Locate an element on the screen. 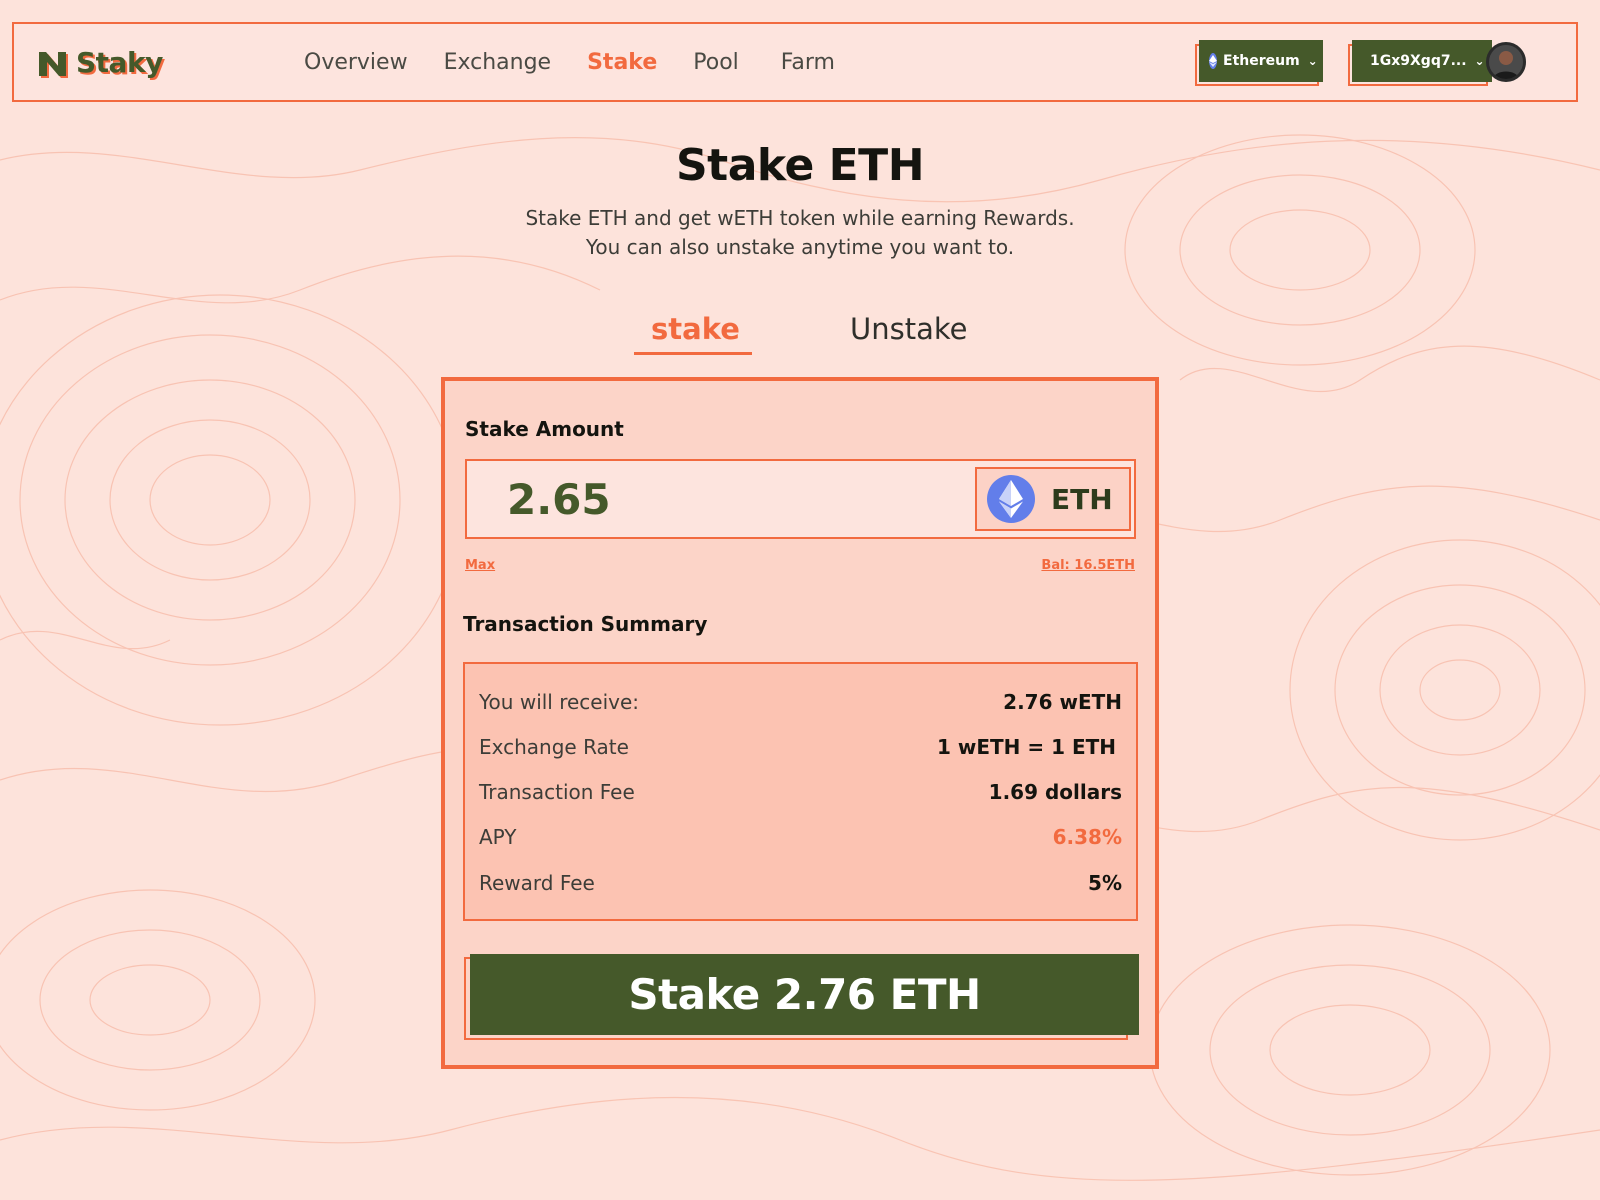 This screenshot has height=1200, width=1600. nav-farm: Farm is located at coordinates (808, 62).